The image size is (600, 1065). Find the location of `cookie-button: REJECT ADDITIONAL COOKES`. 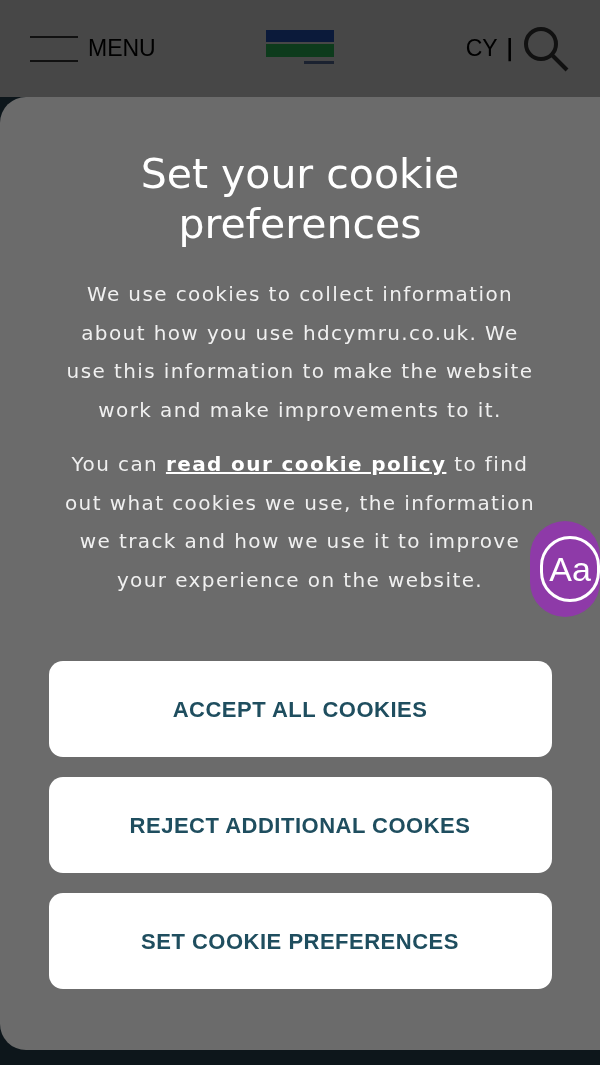

cookie-button: REJECT ADDITIONAL COOKES is located at coordinates (300, 825).